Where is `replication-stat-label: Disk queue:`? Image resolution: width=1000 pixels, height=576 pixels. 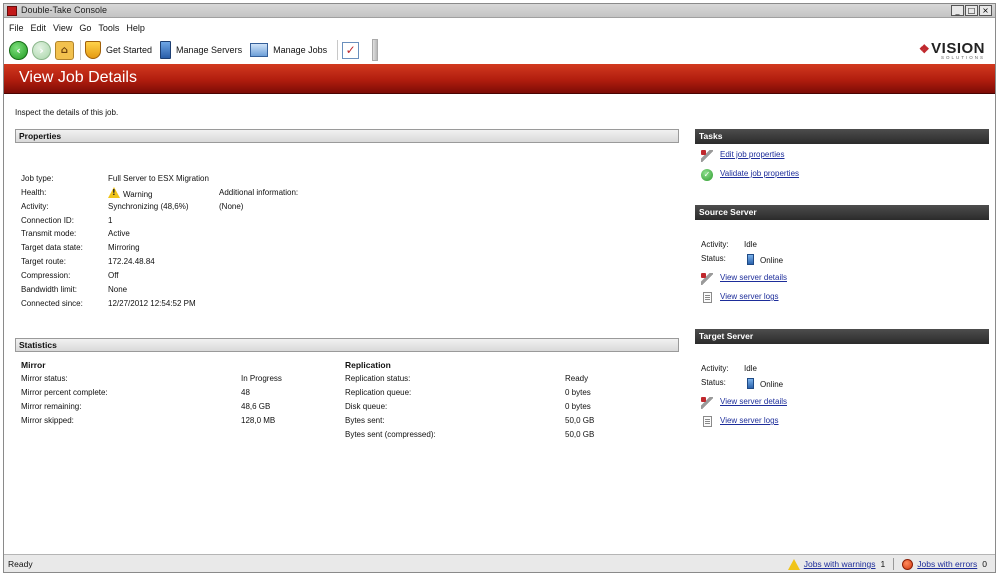 replication-stat-label: Disk queue: is located at coordinates (366, 406).